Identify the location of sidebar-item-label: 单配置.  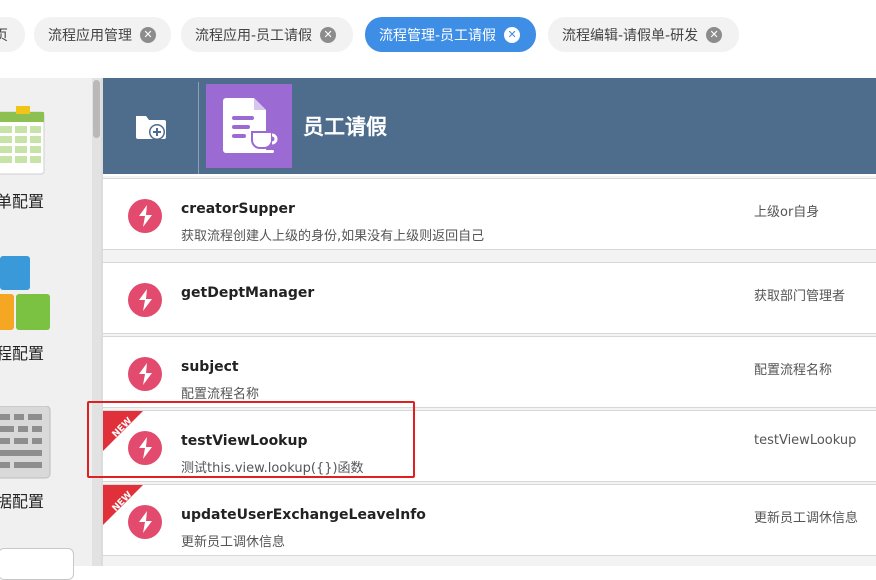
(22, 201).